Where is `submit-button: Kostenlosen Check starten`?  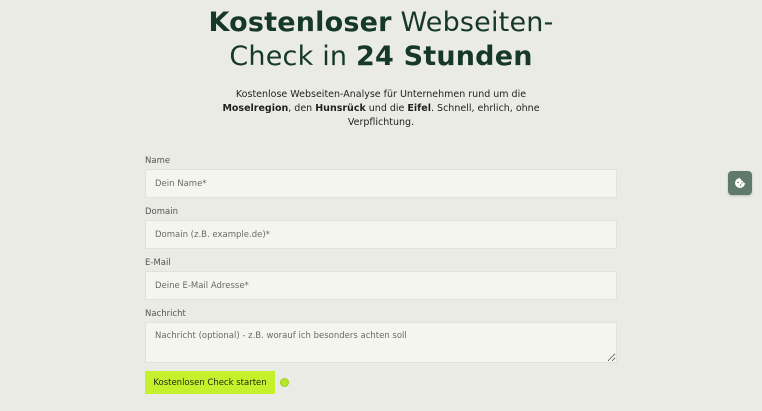 submit-button: Kostenlosen Check starten is located at coordinates (210, 382).